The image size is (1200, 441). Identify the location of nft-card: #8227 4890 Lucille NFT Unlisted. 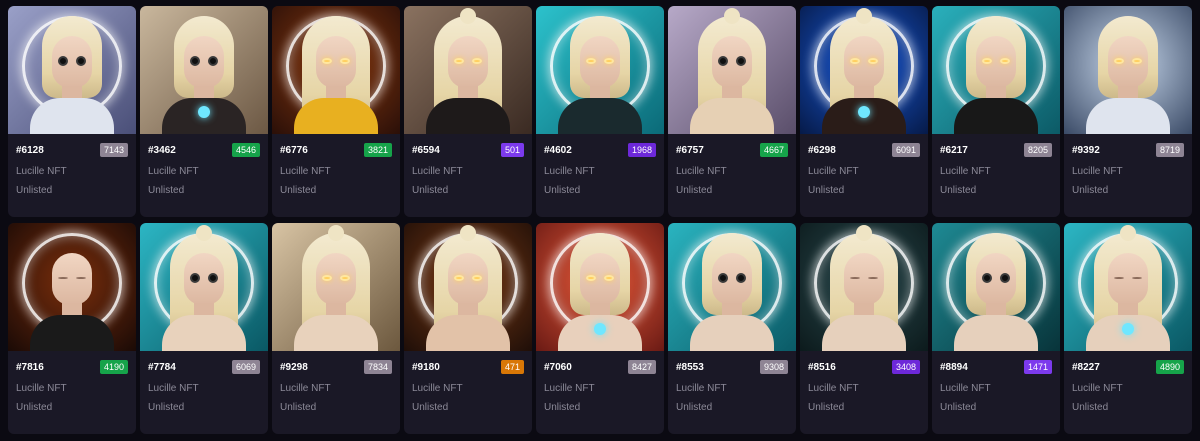
(1128, 328).